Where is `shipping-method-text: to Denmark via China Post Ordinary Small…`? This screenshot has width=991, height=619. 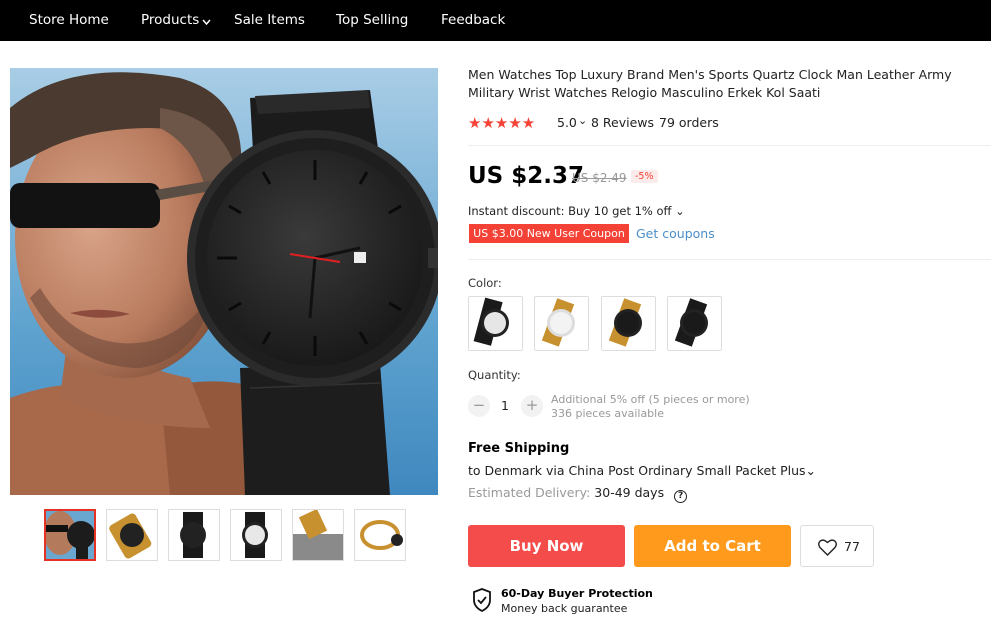
shipping-method-text: to Denmark via China Post Ordinary Small… is located at coordinates (637, 470).